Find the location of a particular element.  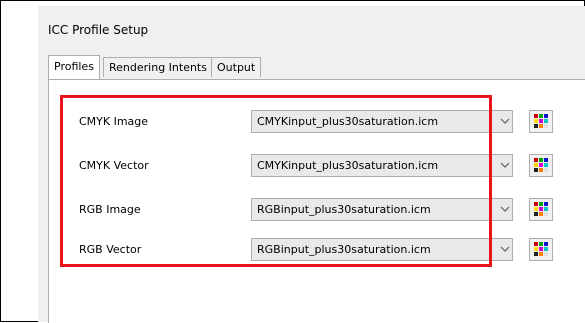

cmyk-vector-color-button is located at coordinates (541, 165).